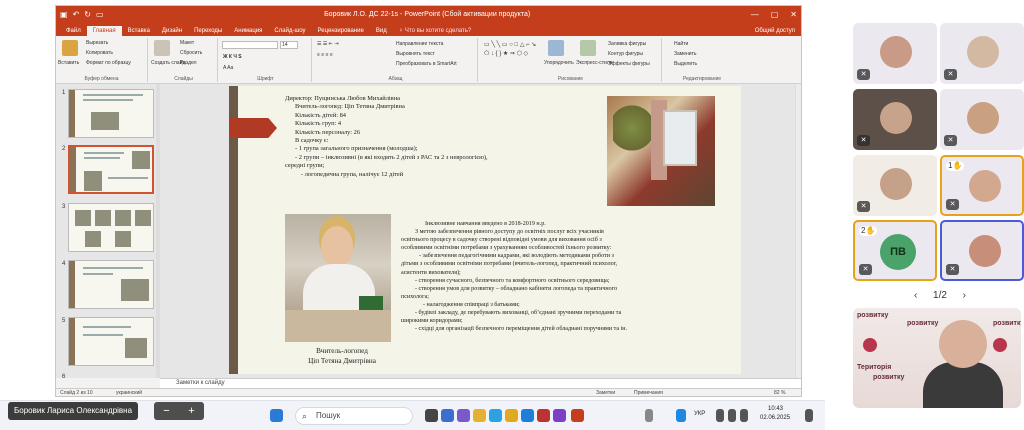 The height and width of the screenshot is (430, 1024). I want to click on tab-design: Дизайн, so click(172, 31).